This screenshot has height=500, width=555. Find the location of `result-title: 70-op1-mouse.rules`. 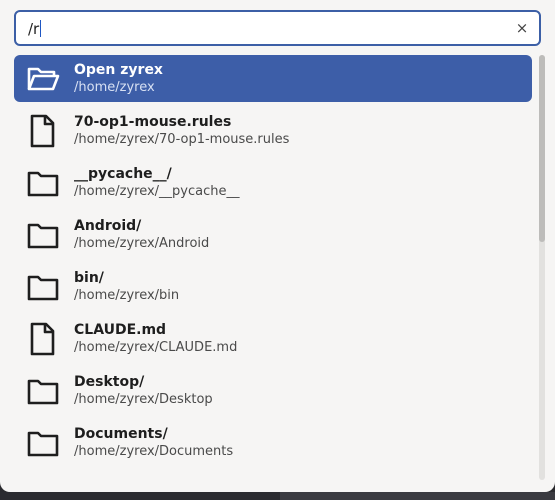

result-title: 70-op1-mouse.rules is located at coordinates (153, 122).